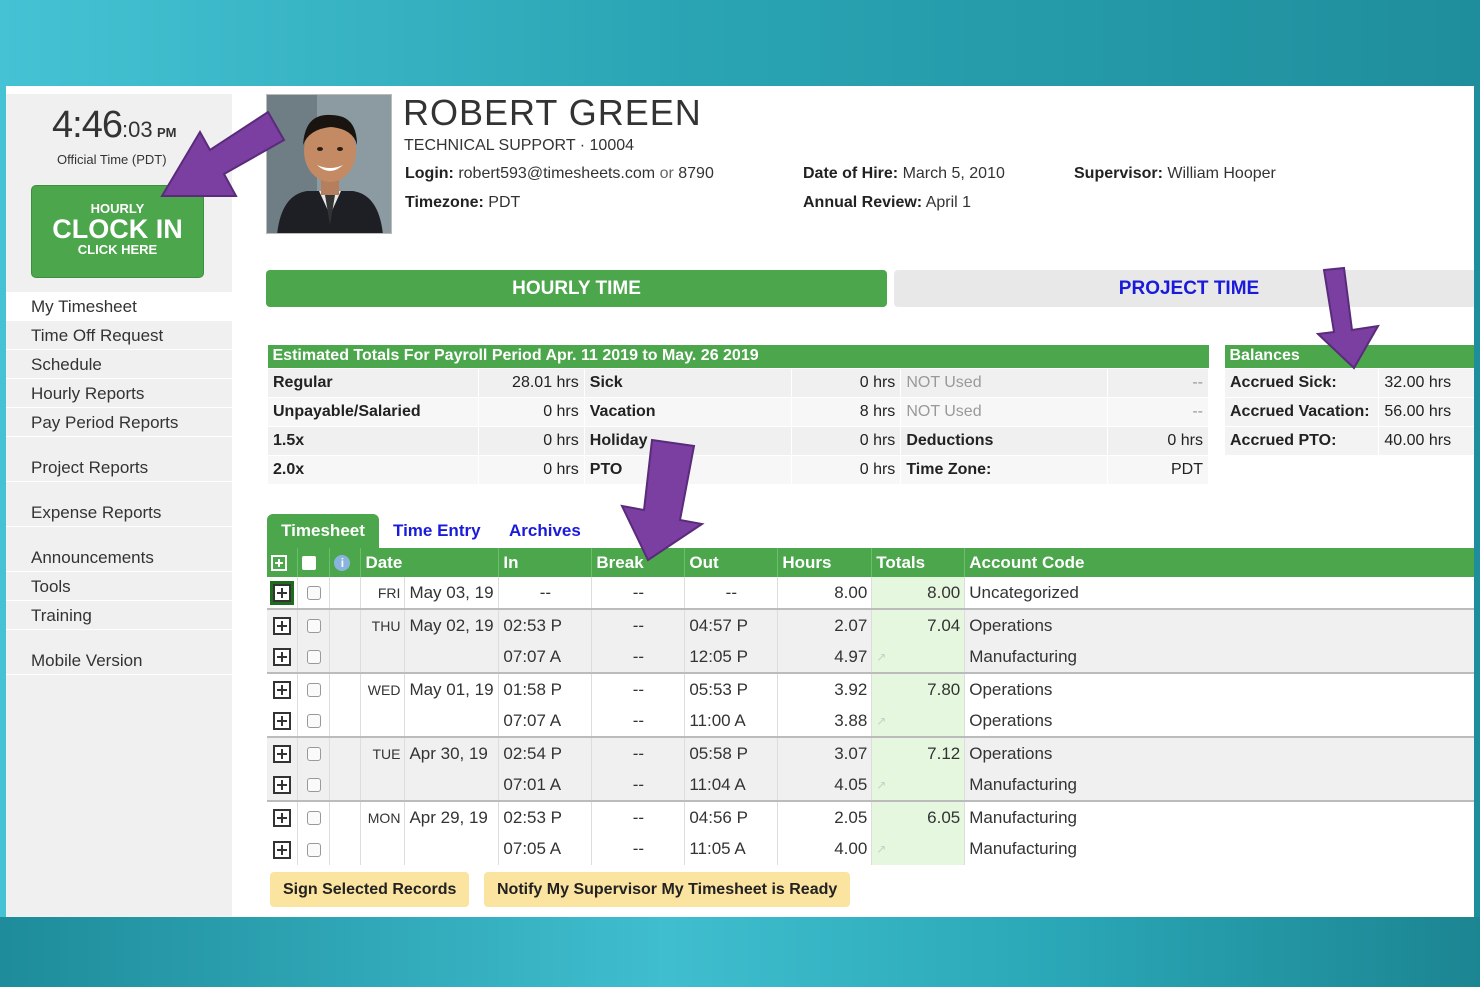 This screenshot has width=1480, height=987. I want to click on row-out-time: --, so click(731, 593).